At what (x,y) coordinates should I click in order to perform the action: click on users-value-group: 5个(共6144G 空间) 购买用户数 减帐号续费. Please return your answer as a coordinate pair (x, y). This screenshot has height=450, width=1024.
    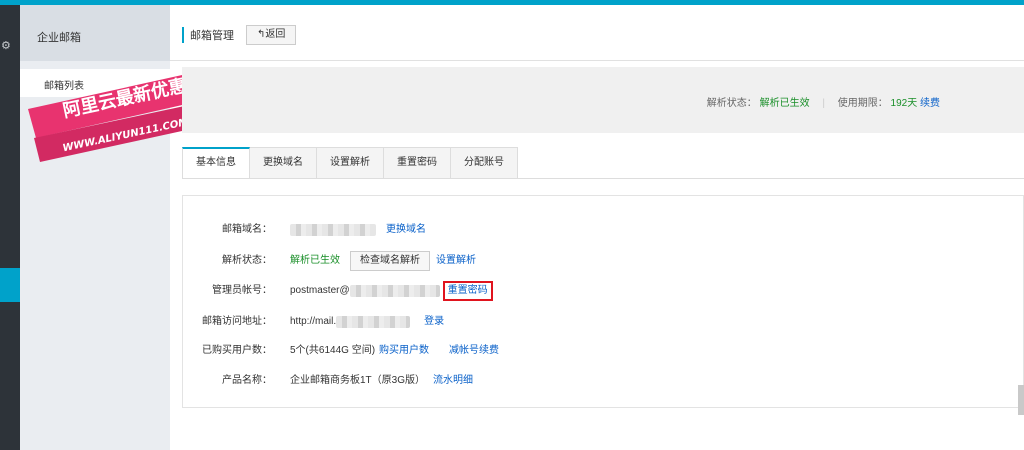
    Looking at the image, I should click on (394, 351).